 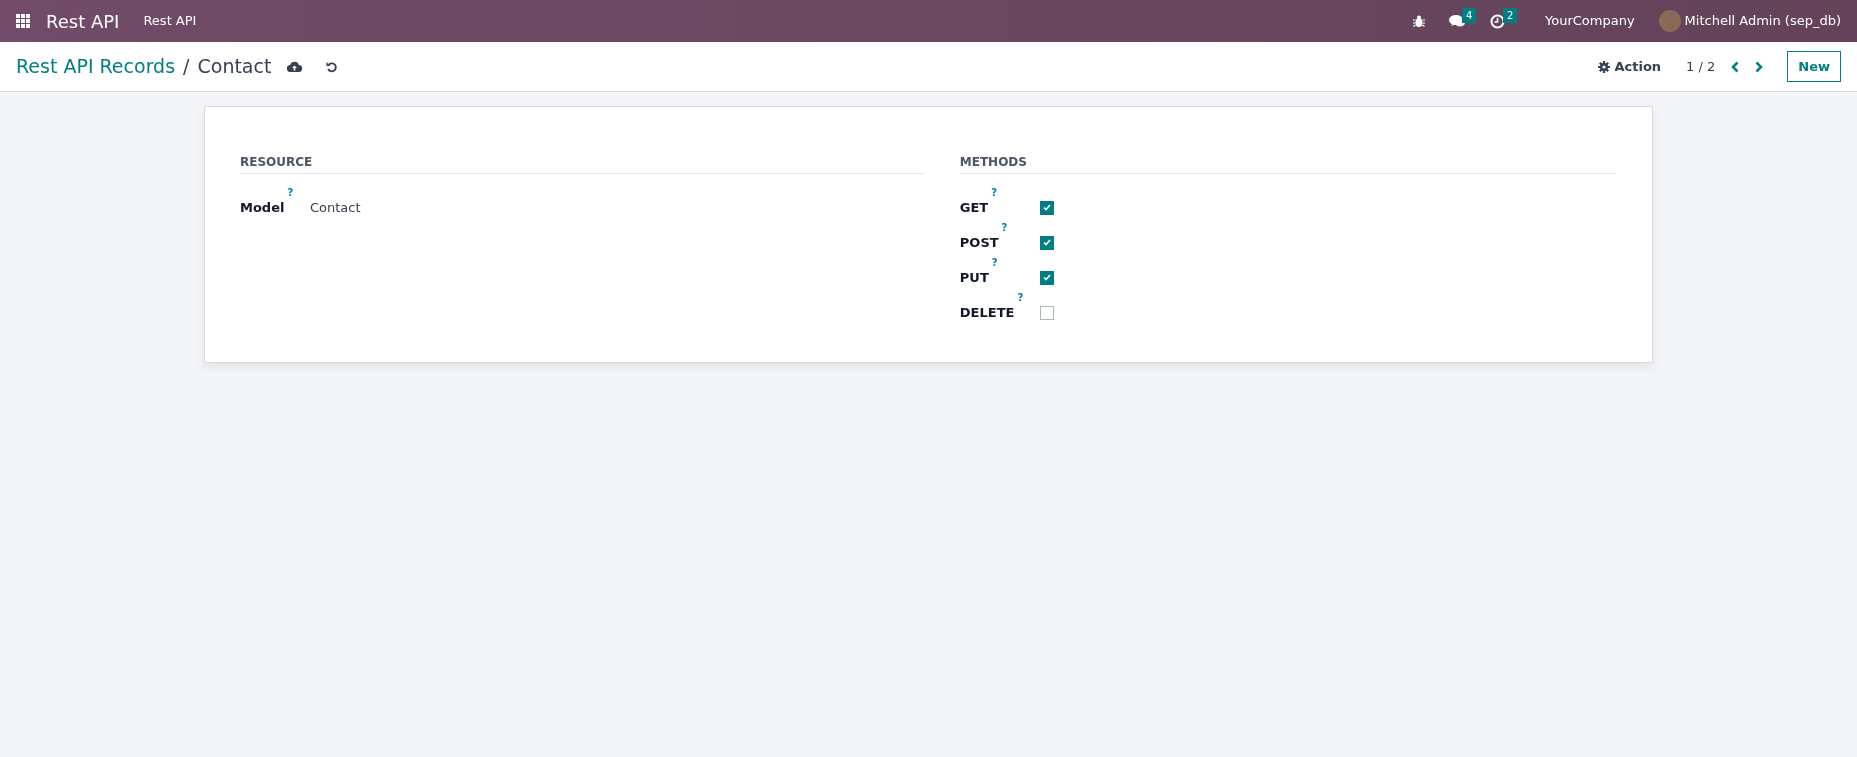 I want to click on next-icon, so click(x=1759, y=66).